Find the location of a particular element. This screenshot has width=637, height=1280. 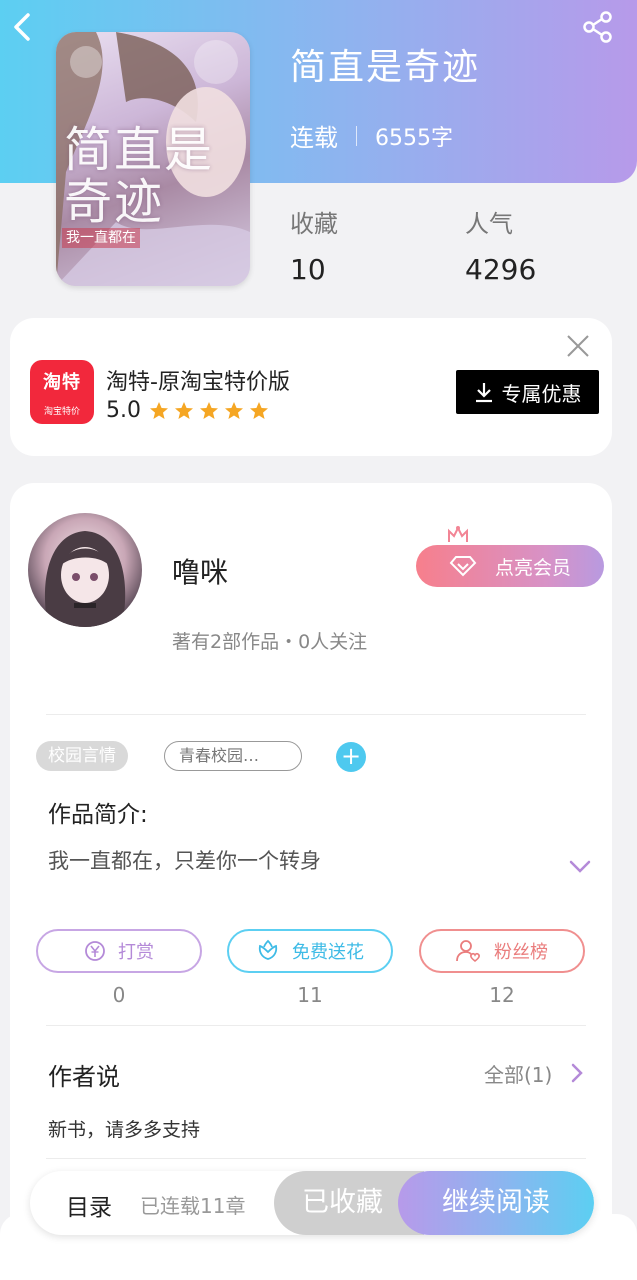

book-cover: 简直是奇迹 我一直都在 is located at coordinates (153, 159).